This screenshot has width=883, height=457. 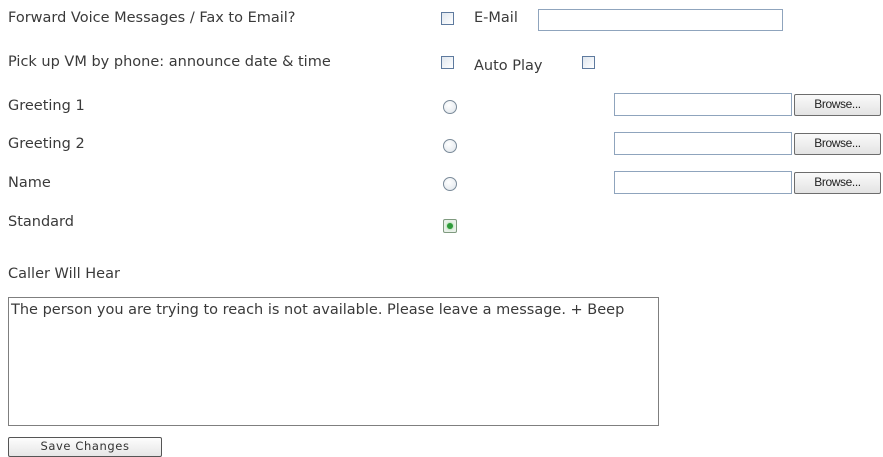 I want to click on greeting-2-label: Greeting 2, so click(x=46, y=144).